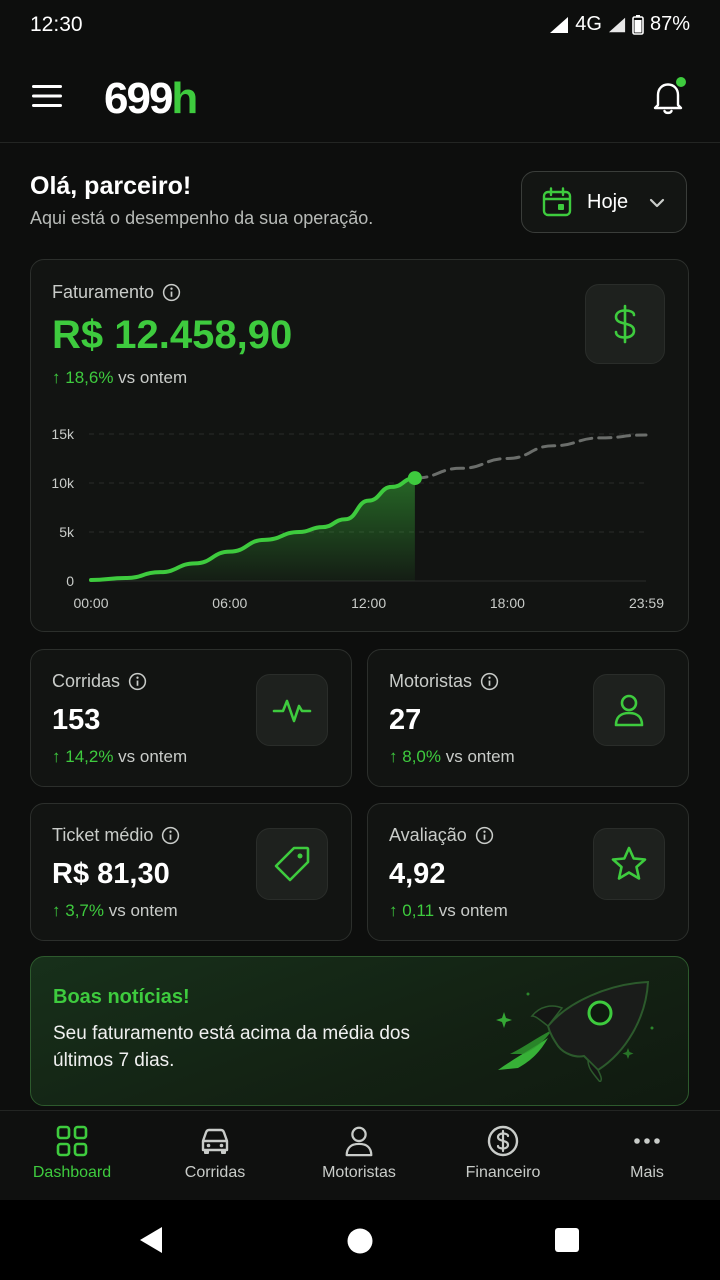 This screenshot has width=720, height=1280. Describe the element at coordinates (70, 581) in the screenshot. I see `chart-y-tick-label: 0` at that location.